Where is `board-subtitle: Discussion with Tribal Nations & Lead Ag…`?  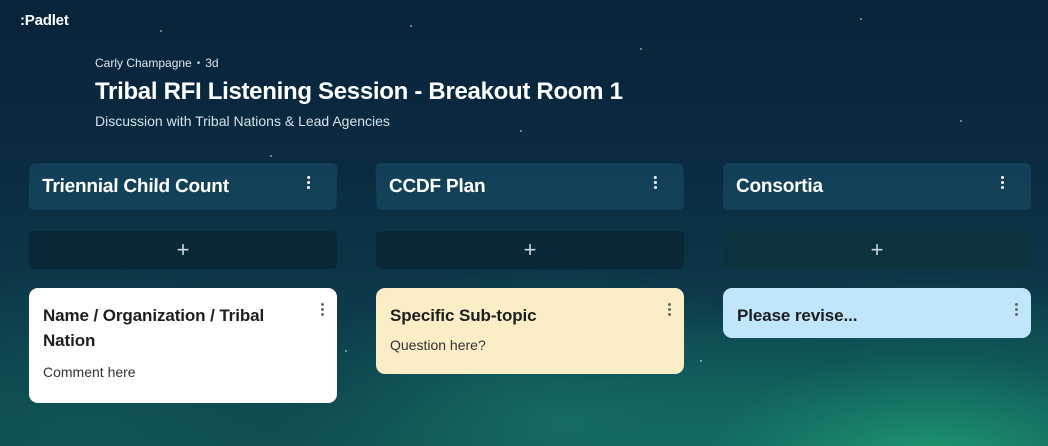
board-subtitle: Discussion with Tribal Nations & Lead Ag… is located at coordinates (242, 121).